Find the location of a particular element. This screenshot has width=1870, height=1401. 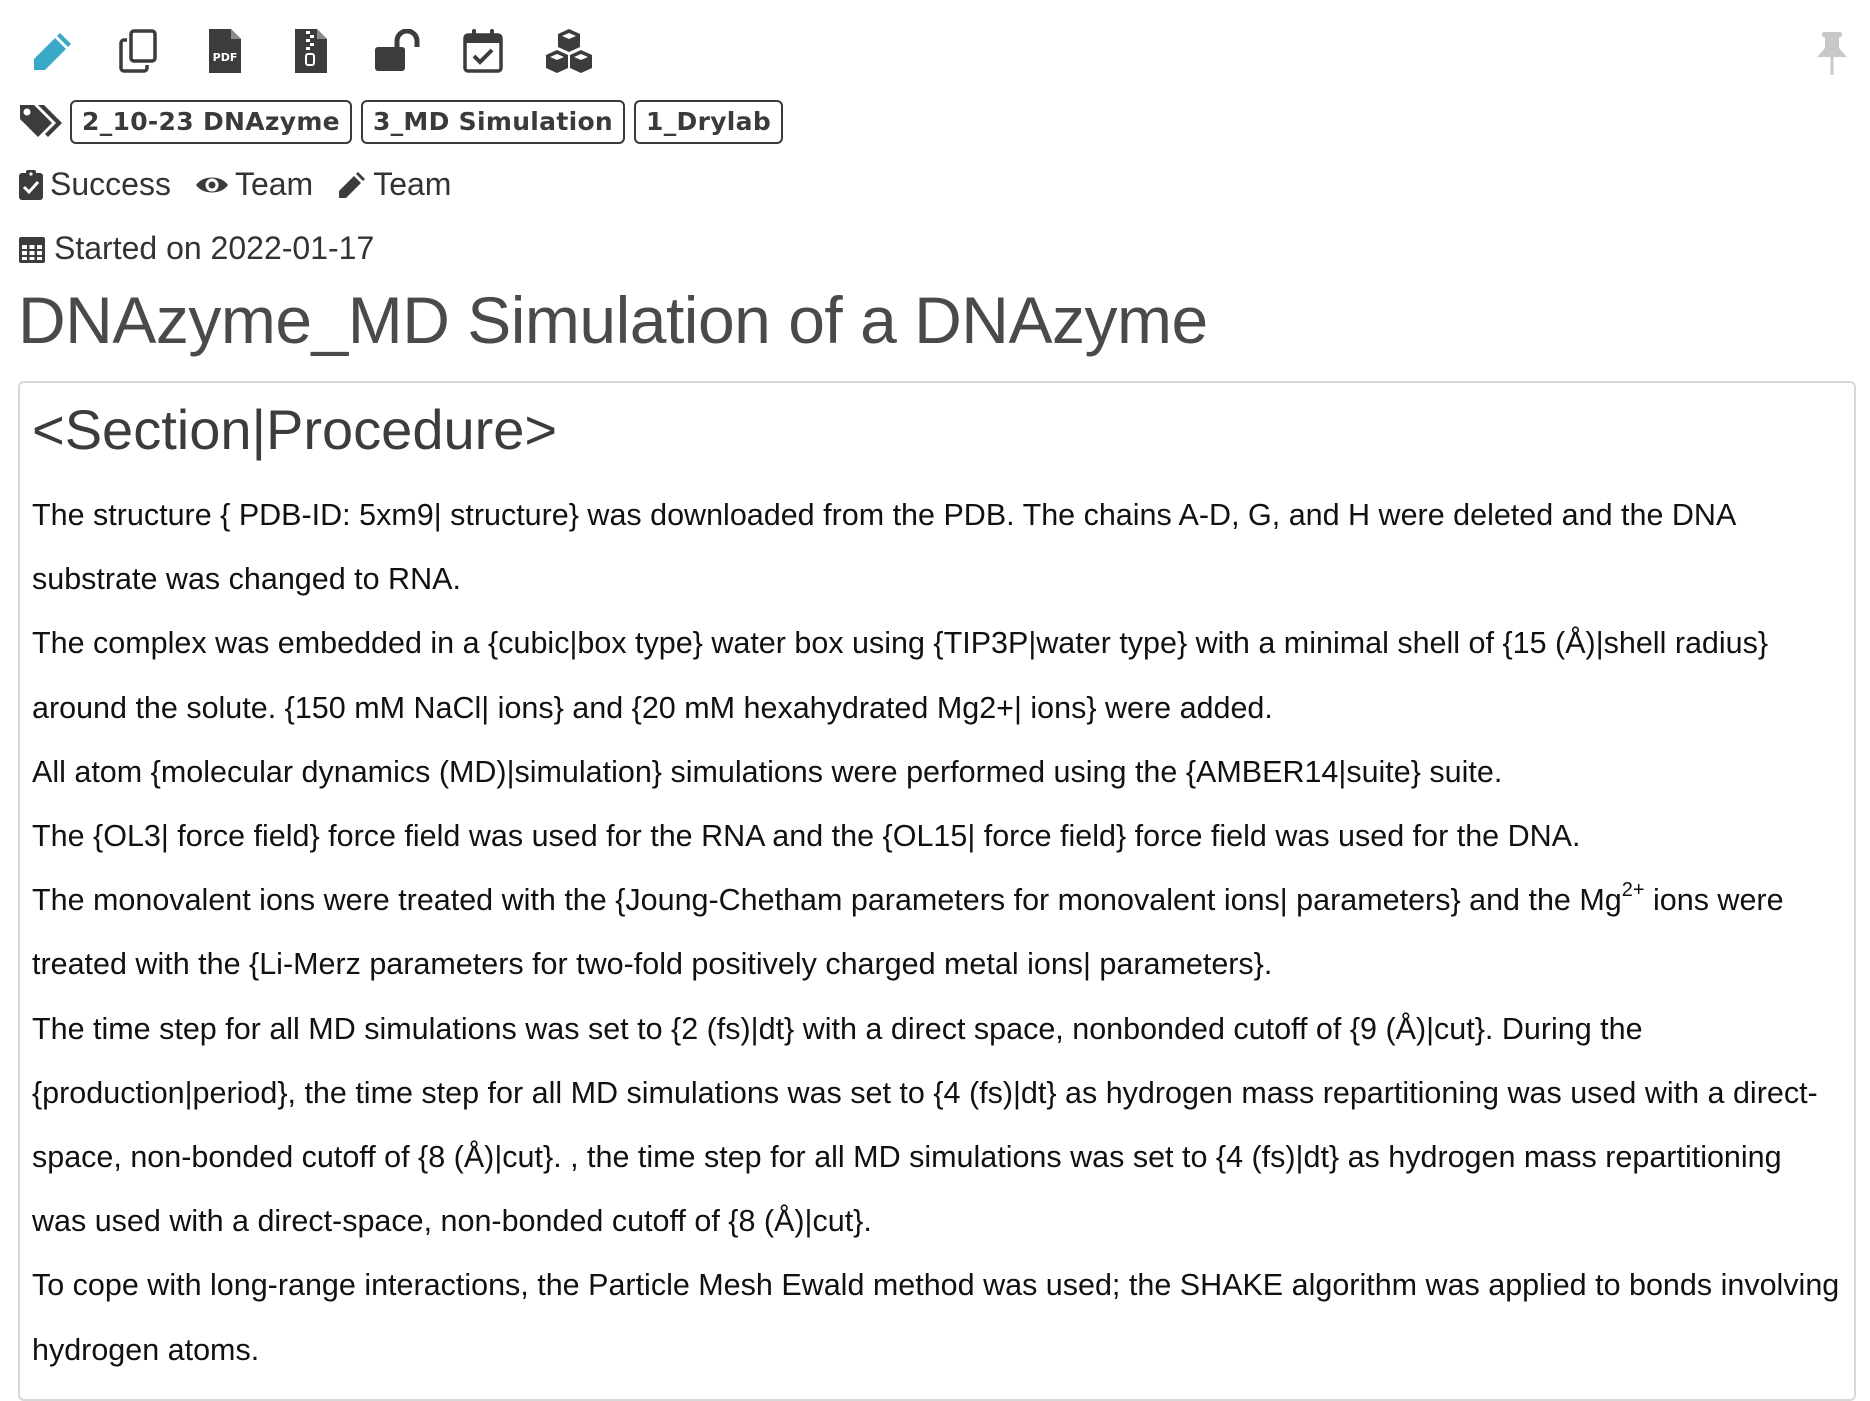

zip-file-icon is located at coordinates (311, 51).